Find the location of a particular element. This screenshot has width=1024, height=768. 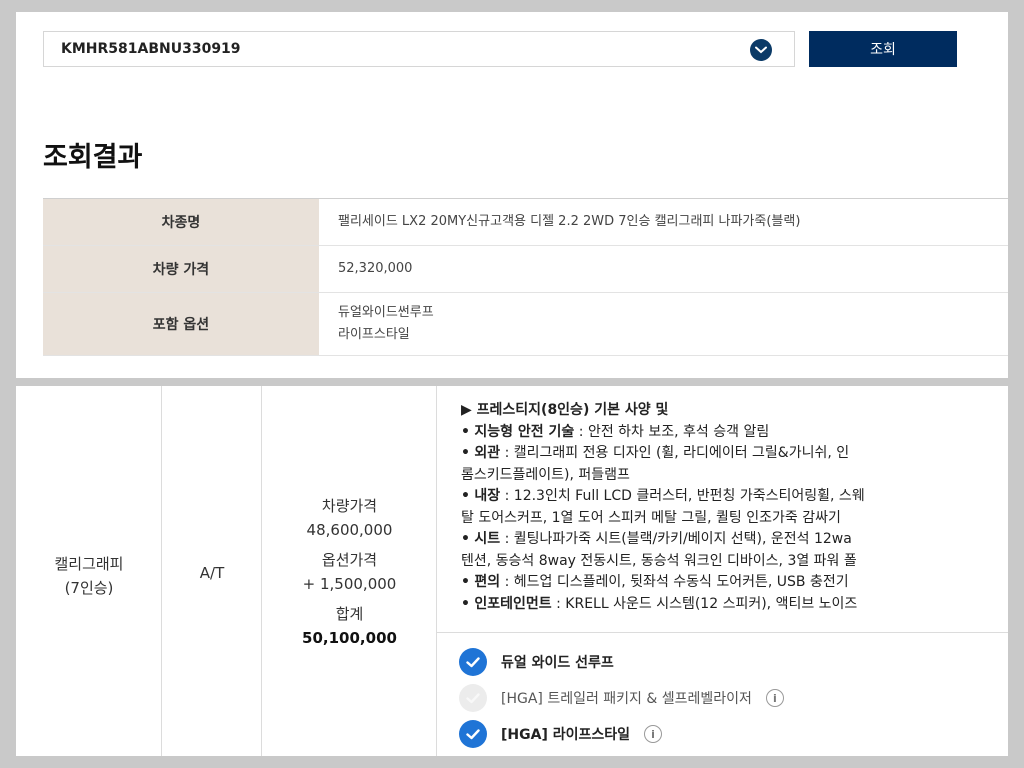

vin-select: KMHR581ABNU330919 is located at coordinates (419, 49).